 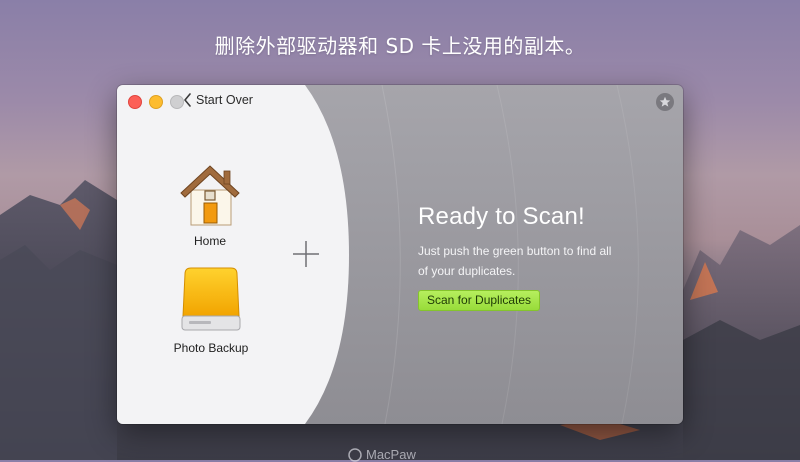 I want to click on promo-caption: 删除外部驱动器和 SD 卡上没用的副本。, so click(x=400, y=46).